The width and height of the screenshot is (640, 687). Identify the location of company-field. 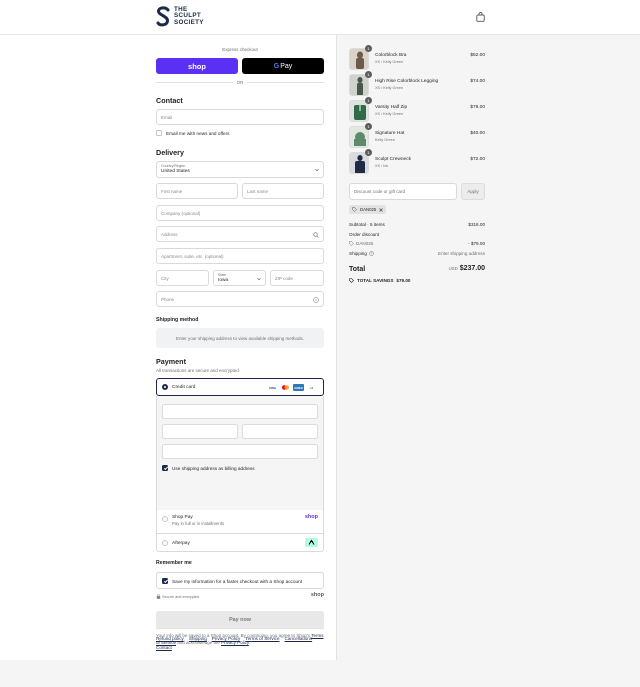
(240, 213).